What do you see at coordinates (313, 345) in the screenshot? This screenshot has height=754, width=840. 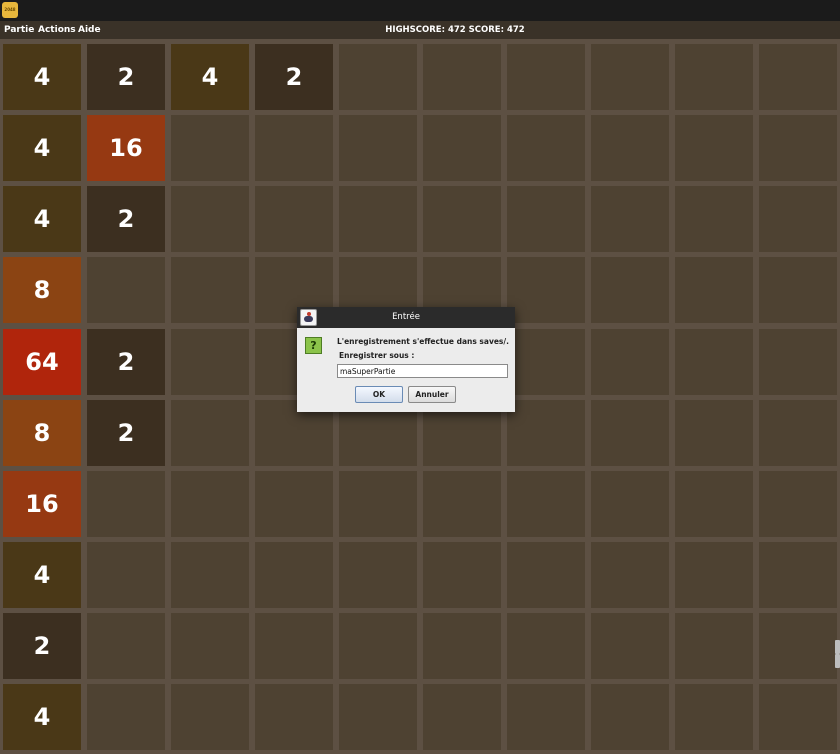 I see `question-icon: ?` at bounding box center [313, 345].